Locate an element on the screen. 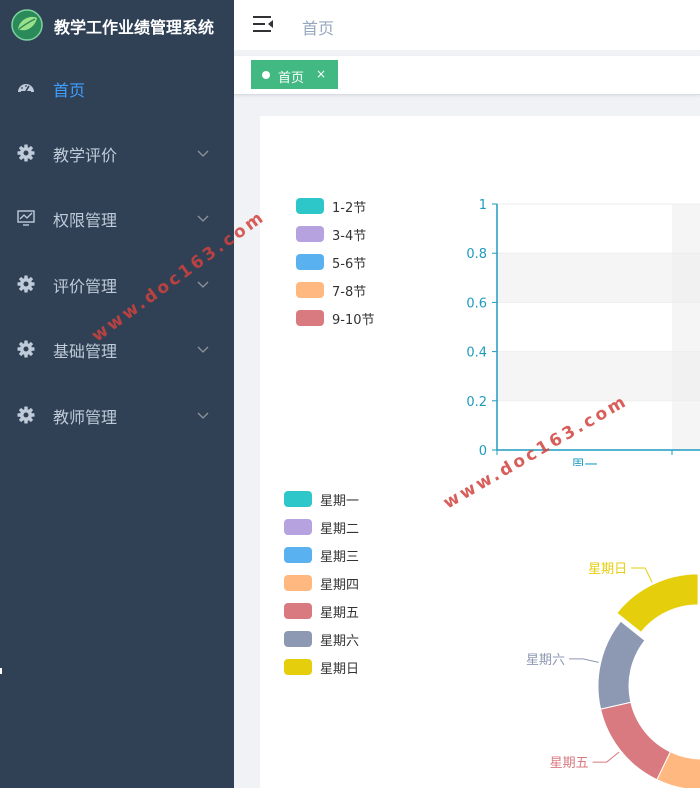  navbar: 首页 is located at coordinates (467, 25).